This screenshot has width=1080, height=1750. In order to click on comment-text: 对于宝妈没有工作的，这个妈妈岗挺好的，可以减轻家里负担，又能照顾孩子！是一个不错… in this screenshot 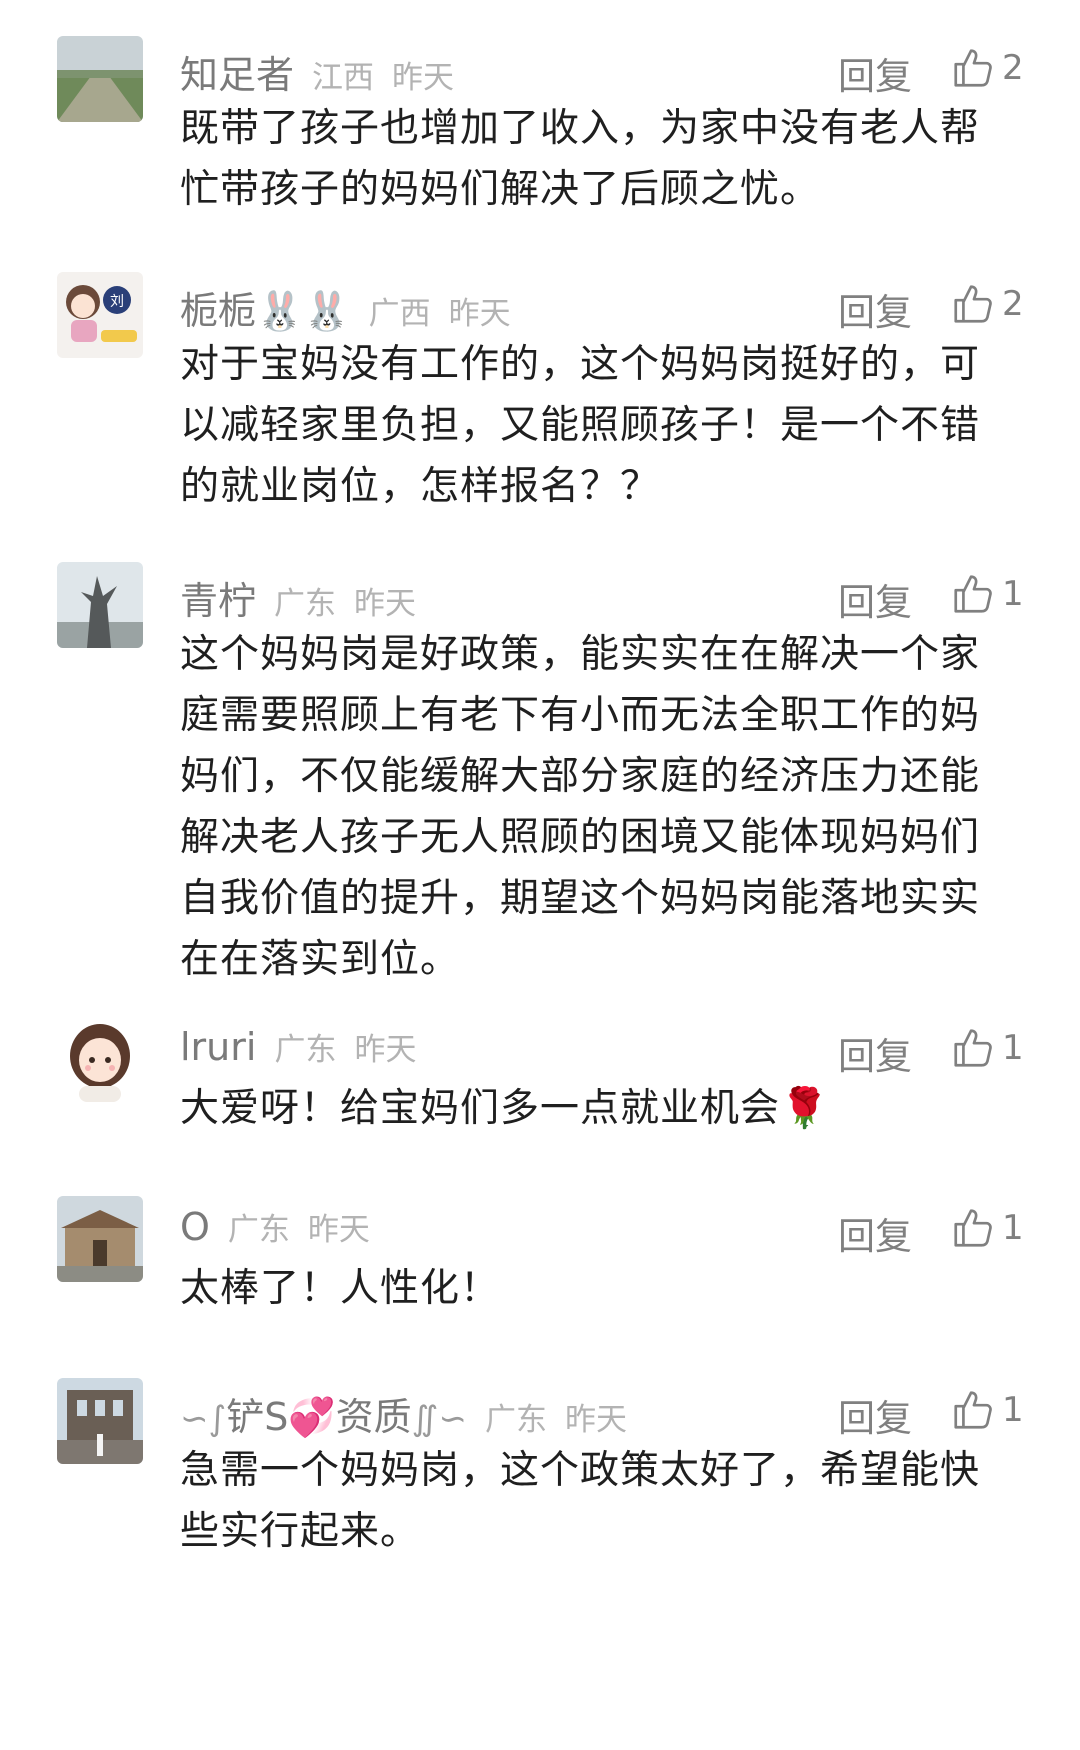, I will do `click(580, 425)`.